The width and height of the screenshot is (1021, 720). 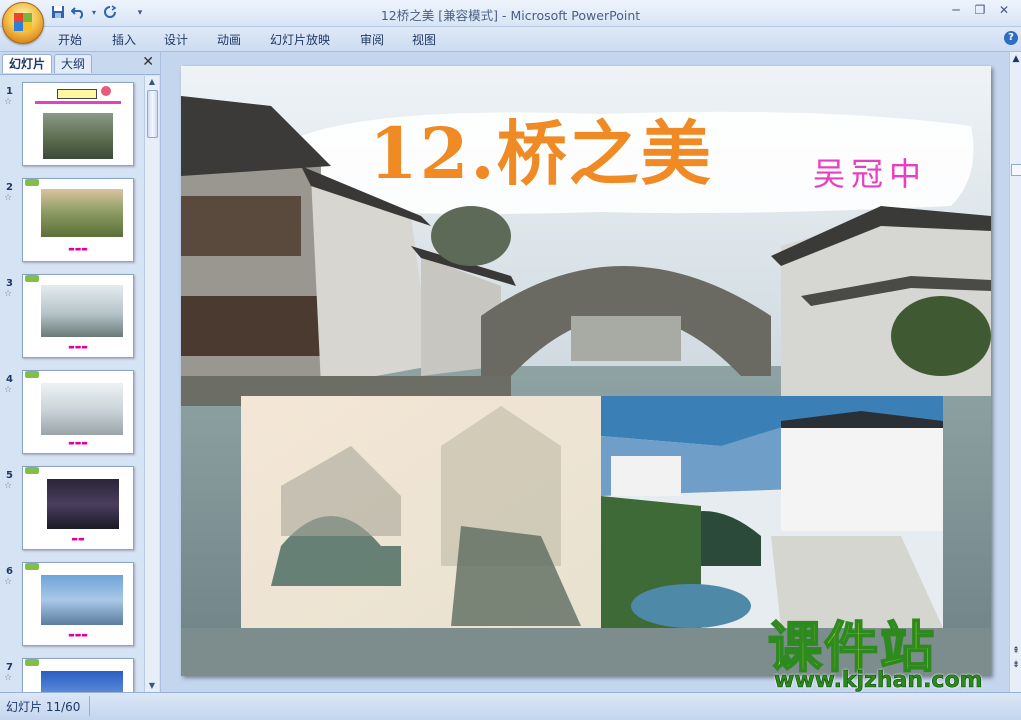 I want to click on tab-review: 审阅, so click(x=372, y=39).